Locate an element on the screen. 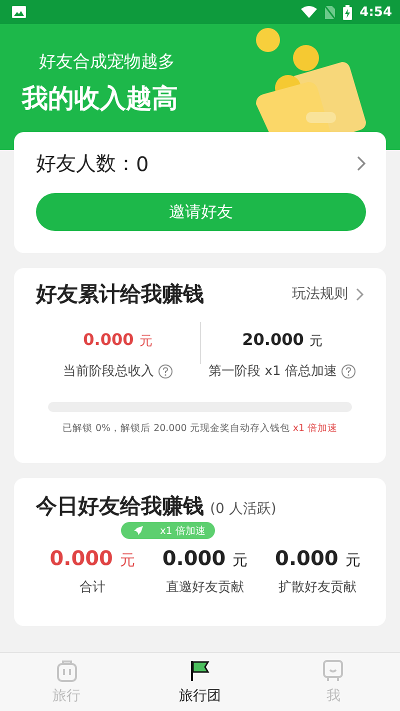  card-title: 今日好友给我赚钱 is located at coordinates (120, 506).